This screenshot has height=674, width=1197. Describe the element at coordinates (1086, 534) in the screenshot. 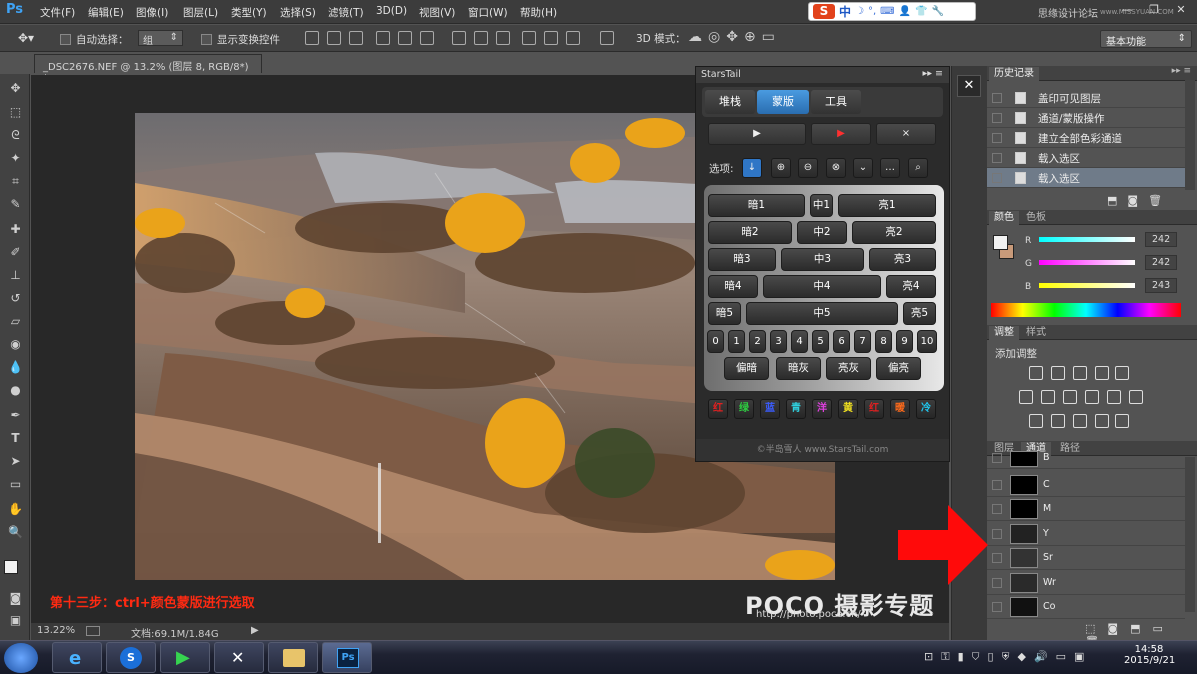

I see `channel-row: Y` at that location.